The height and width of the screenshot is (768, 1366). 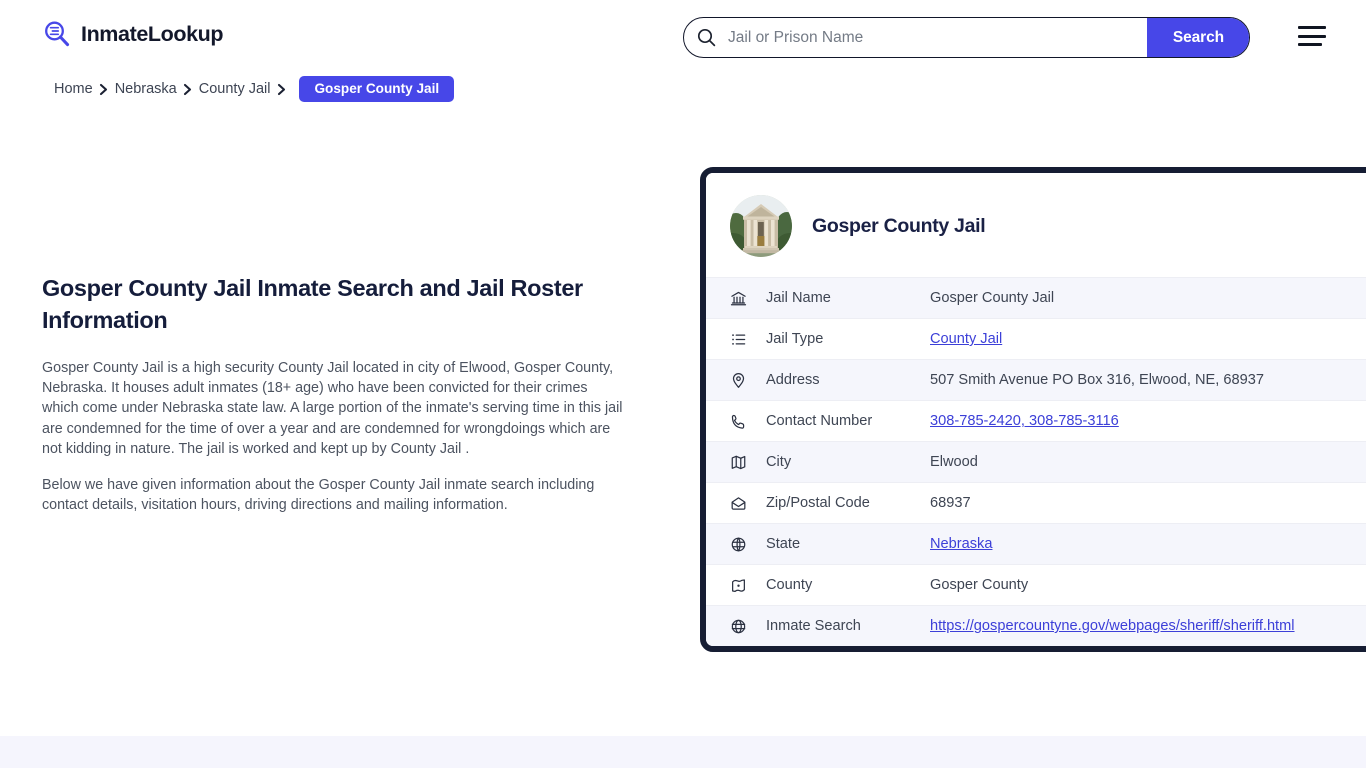 What do you see at coordinates (738, 298) in the screenshot?
I see `bank-icon` at bounding box center [738, 298].